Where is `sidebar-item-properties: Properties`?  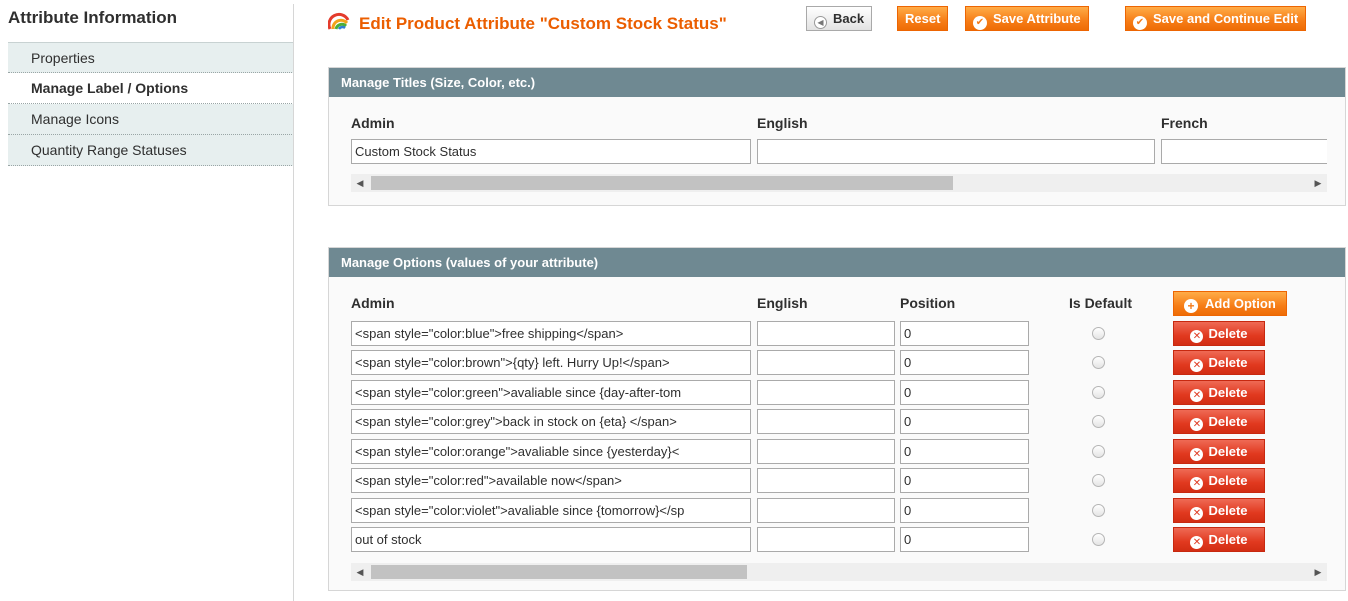
sidebar-item-properties: Properties is located at coordinates (151, 57).